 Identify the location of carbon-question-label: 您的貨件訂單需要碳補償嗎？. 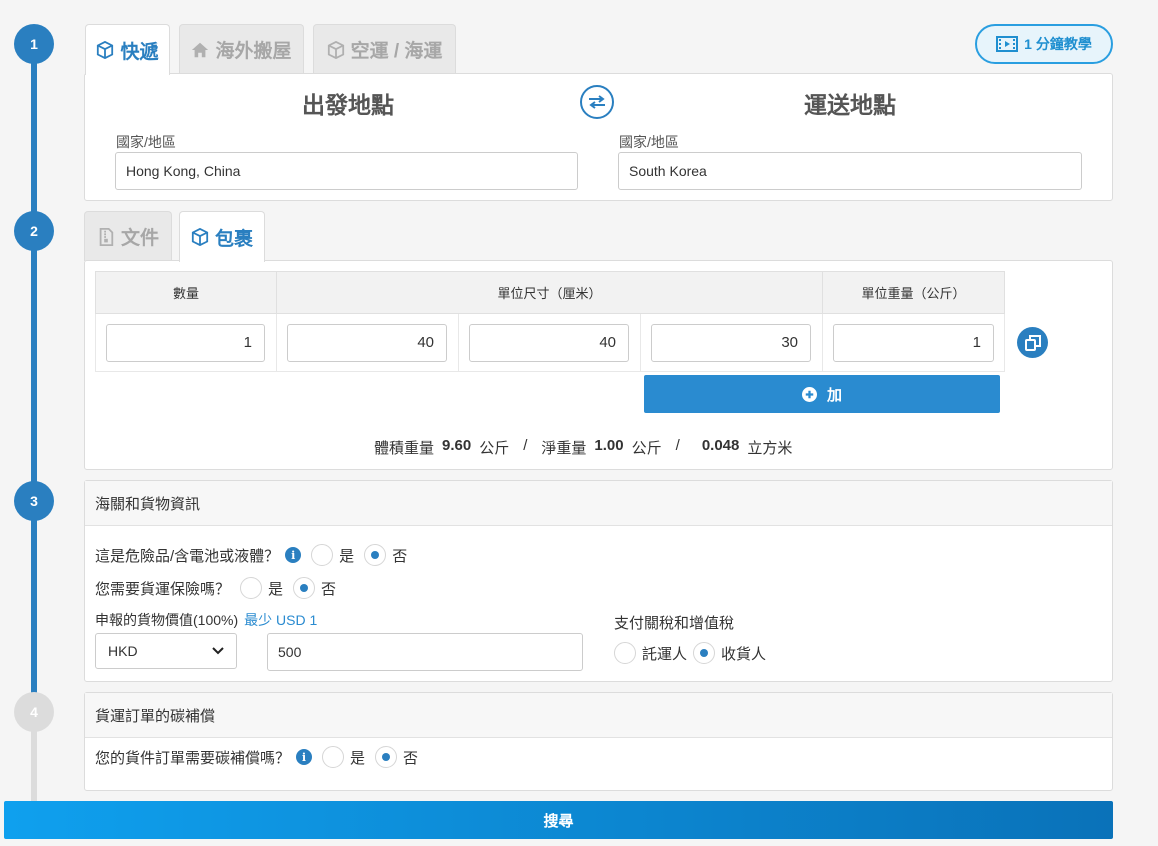
(193, 758).